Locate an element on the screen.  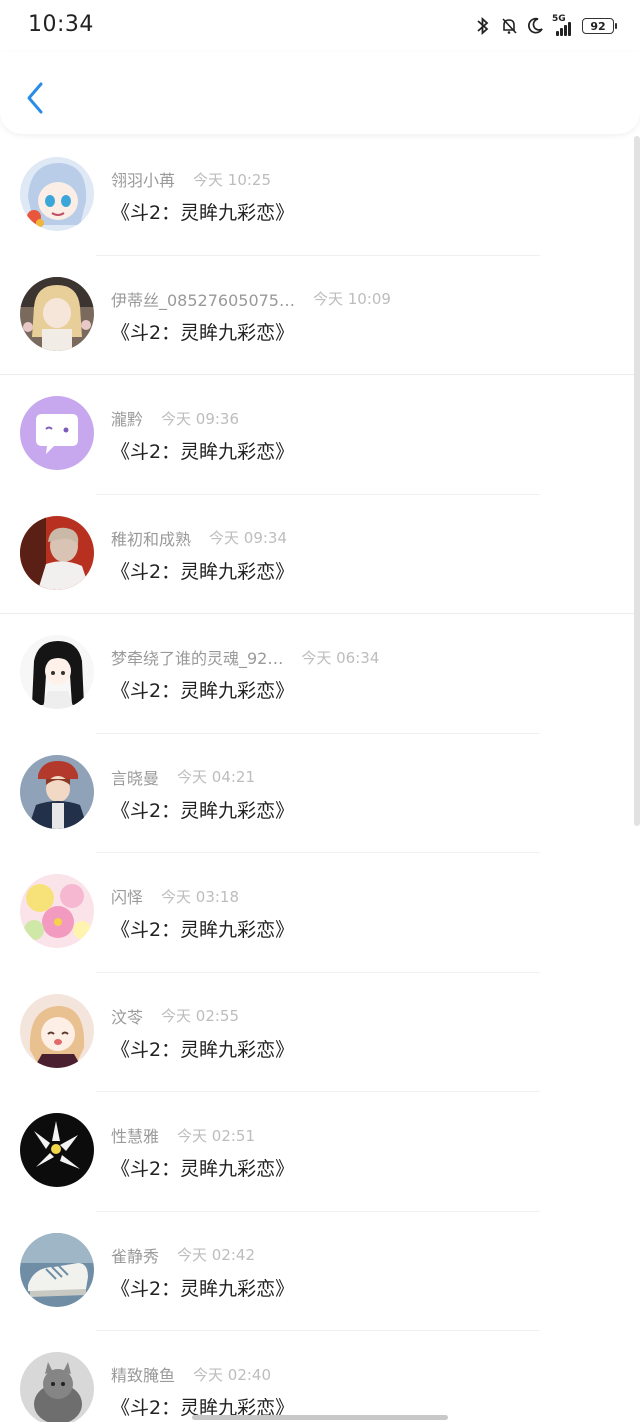
top-nav-bar is located at coordinates (320, 93).